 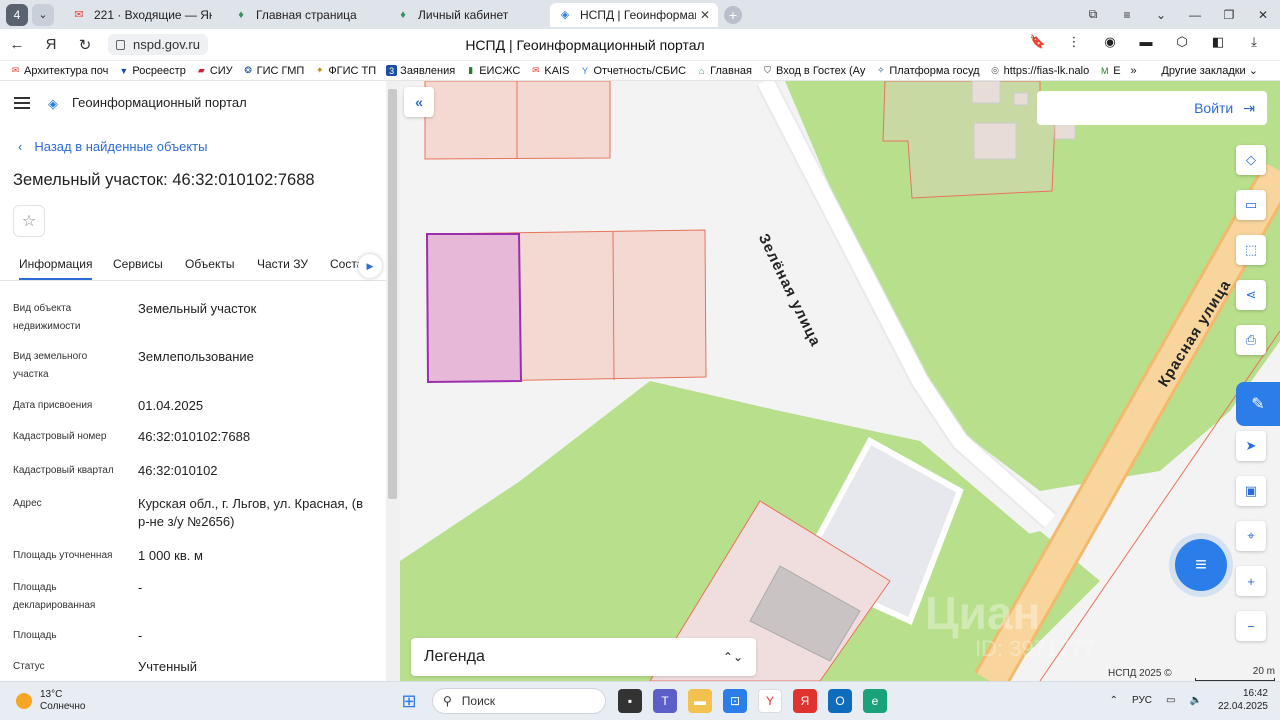 What do you see at coordinates (1035, 648) in the screenshot?
I see `watermark-id: ID: 3971777` at bounding box center [1035, 648].